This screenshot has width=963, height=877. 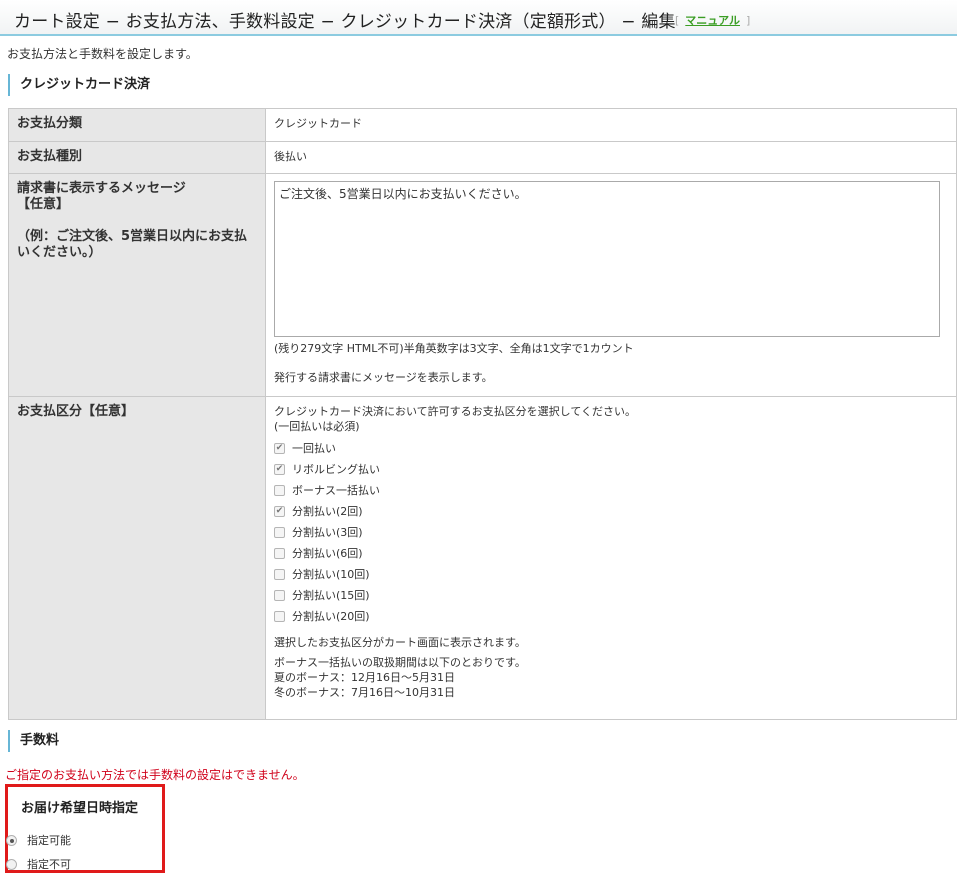 What do you see at coordinates (611, 157) in the screenshot?
I see `payment-type-value: 後払い` at bounding box center [611, 157].